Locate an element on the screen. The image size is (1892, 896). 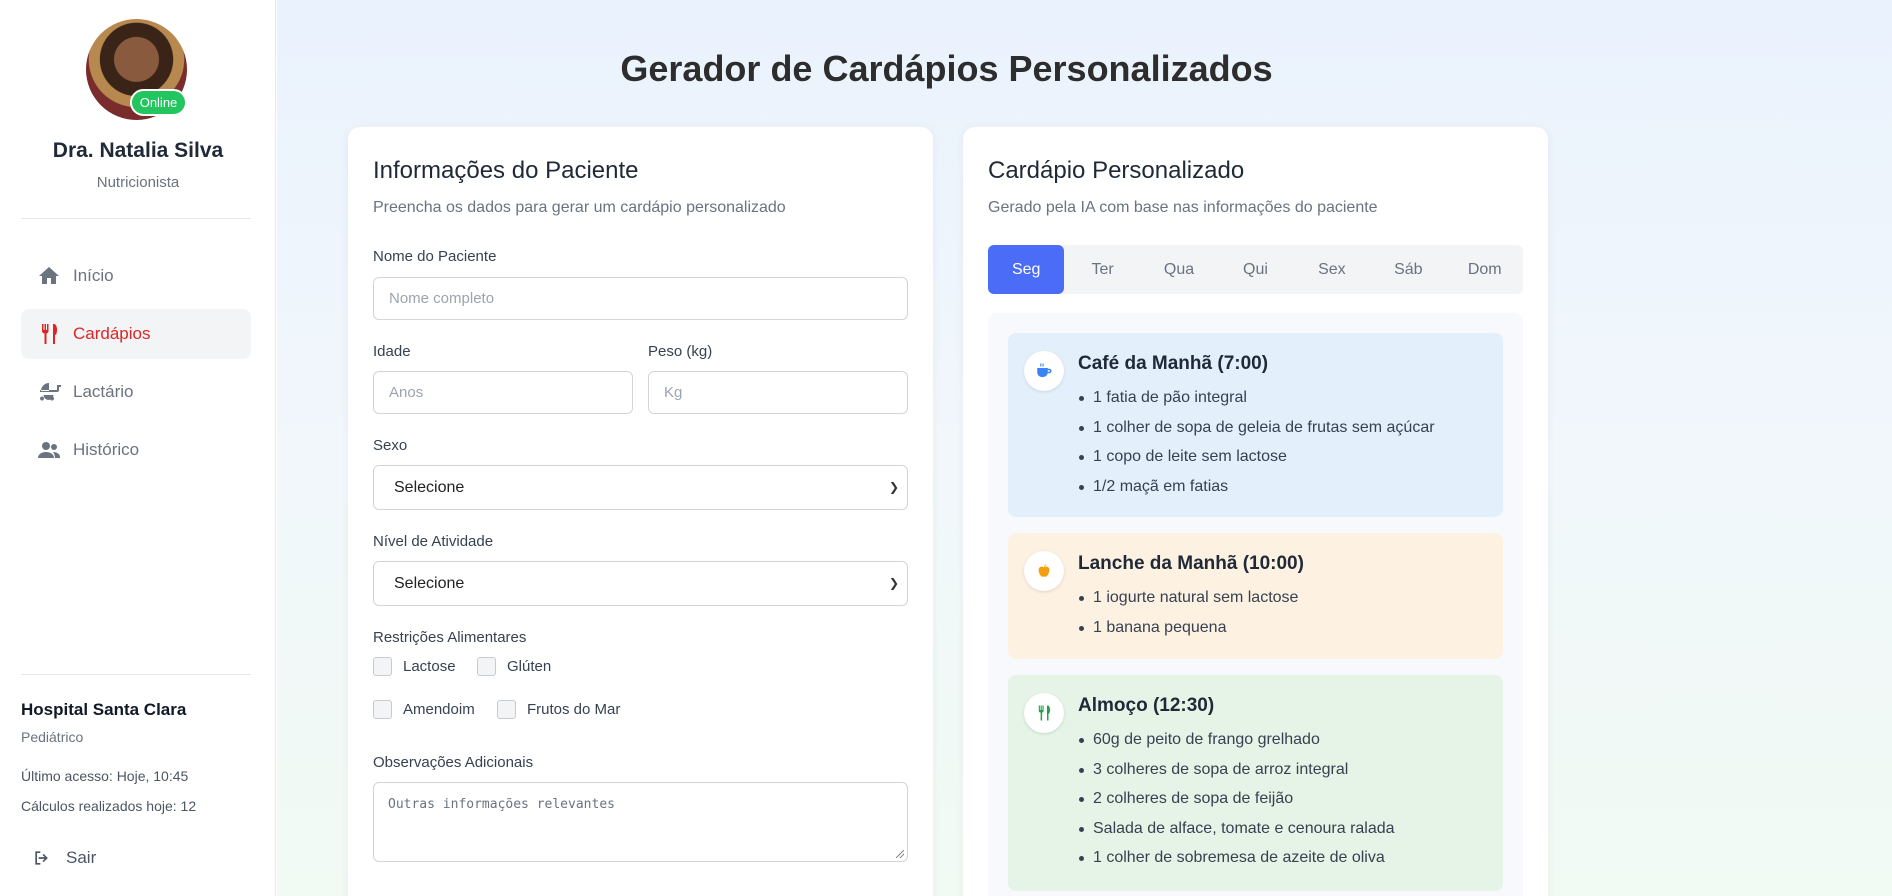
meal-title: Café da Manhã (7:00) is located at coordinates (1173, 363).